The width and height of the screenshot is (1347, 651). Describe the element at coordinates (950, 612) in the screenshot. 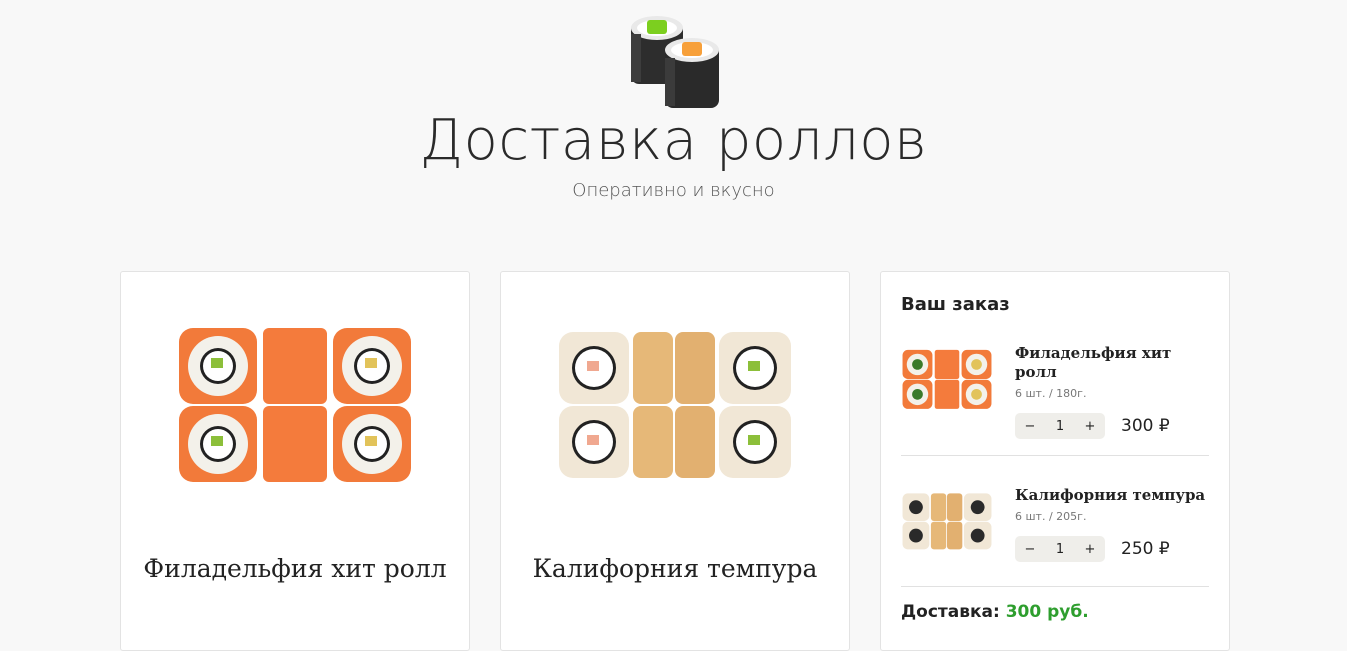

I see `delivery-label: Доставка:` at that location.